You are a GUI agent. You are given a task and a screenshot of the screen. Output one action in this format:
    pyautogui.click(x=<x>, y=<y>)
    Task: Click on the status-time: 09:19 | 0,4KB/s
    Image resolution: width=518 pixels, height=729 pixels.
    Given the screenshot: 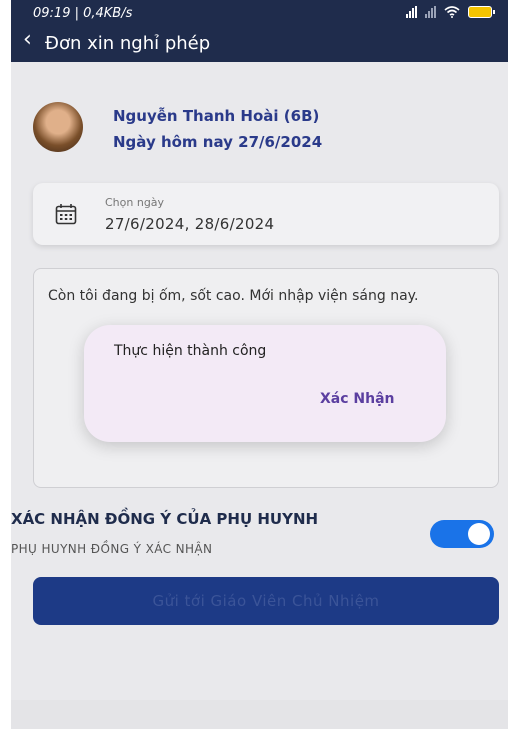 What is the action you would take?
    pyautogui.click(x=83, y=13)
    